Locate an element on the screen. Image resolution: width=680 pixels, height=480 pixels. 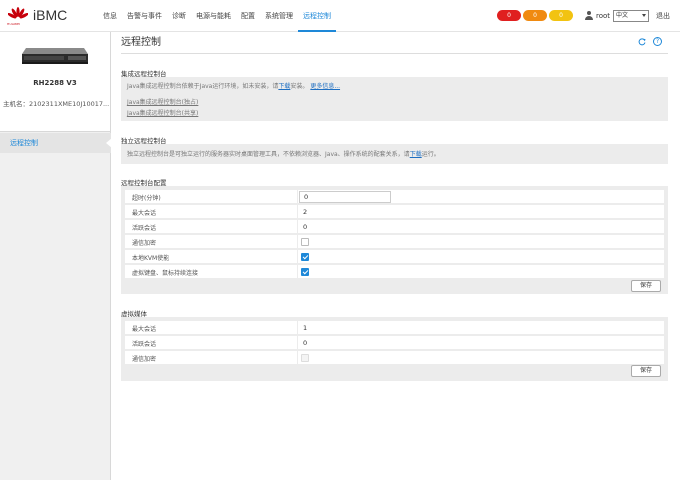
major-alarm-badge: 0 is located at coordinates (535, 15).